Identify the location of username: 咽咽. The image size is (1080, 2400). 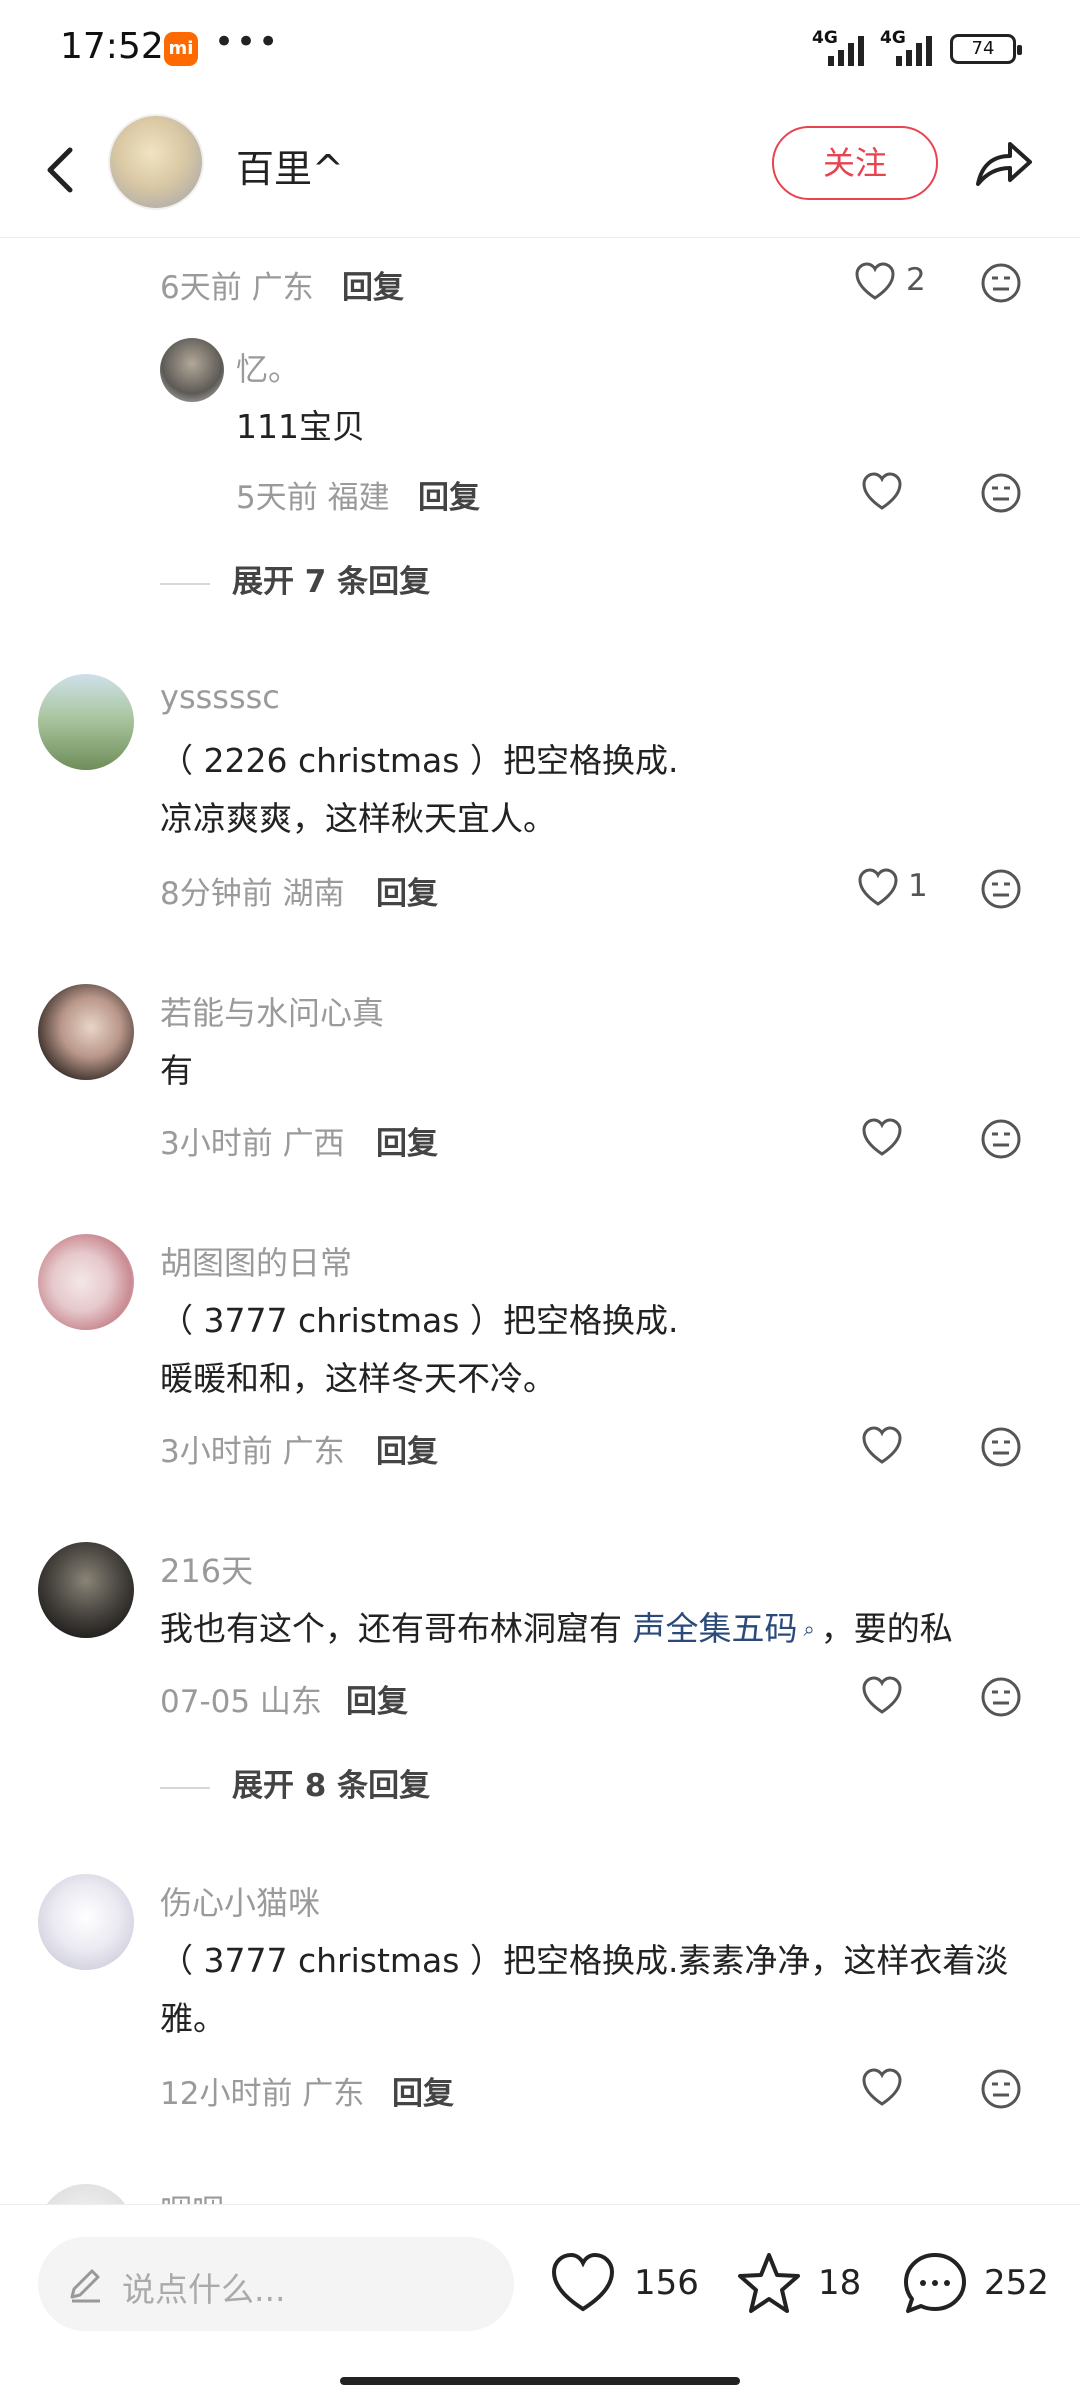
(192, 2195).